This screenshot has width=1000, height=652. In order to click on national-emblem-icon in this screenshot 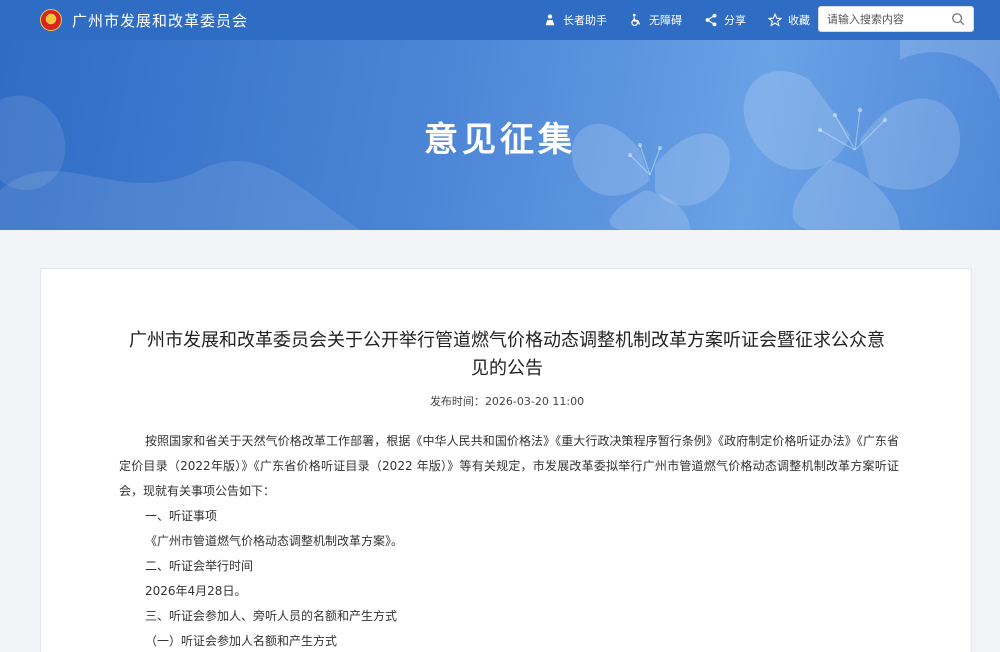, I will do `click(51, 20)`.